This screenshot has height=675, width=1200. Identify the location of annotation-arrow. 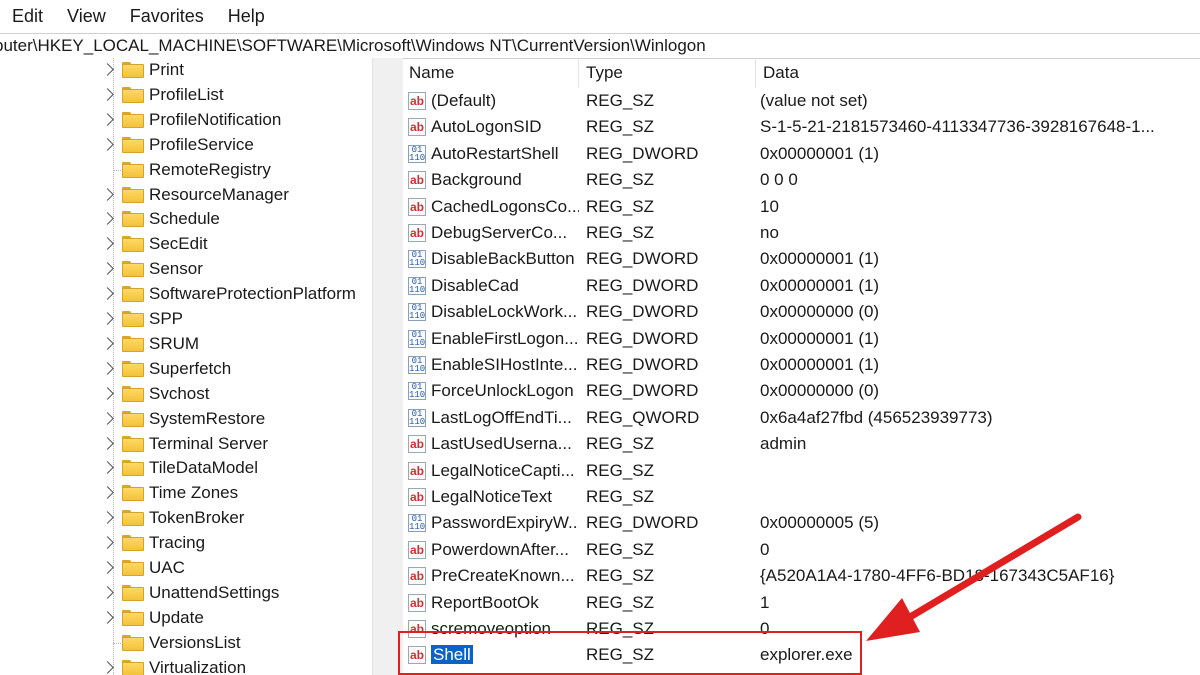
(974, 577).